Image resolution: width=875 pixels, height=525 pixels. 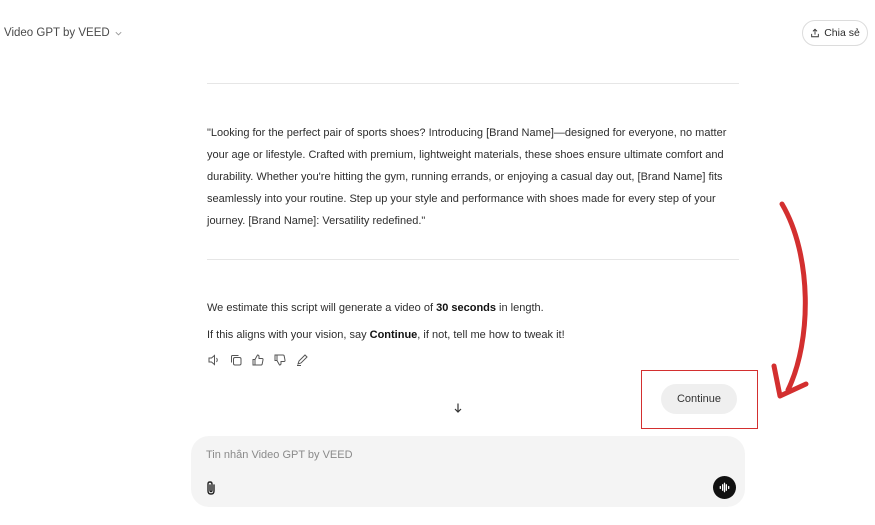 I want to click on arrow-down-icon, so click(x=458, y=408).